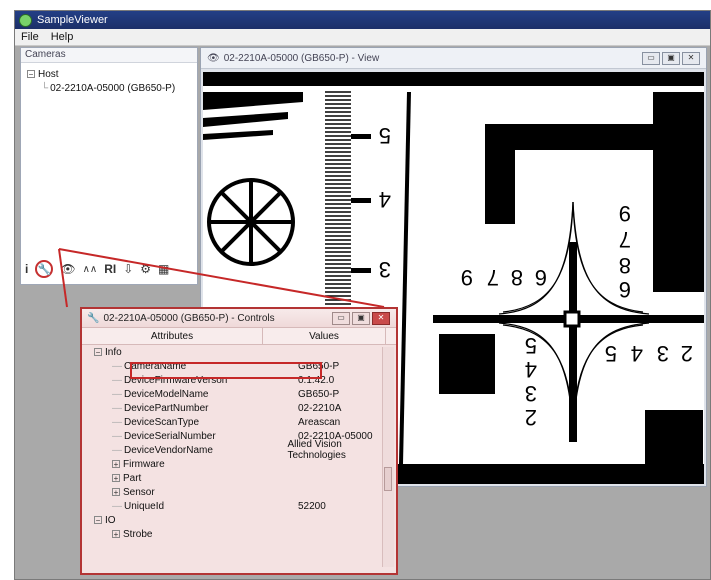 The image size is (711, 580). Describe the element at coordinates (170, 436) in the screenshot. I see `attribute-label: DeviceSerialNumber` at that location.